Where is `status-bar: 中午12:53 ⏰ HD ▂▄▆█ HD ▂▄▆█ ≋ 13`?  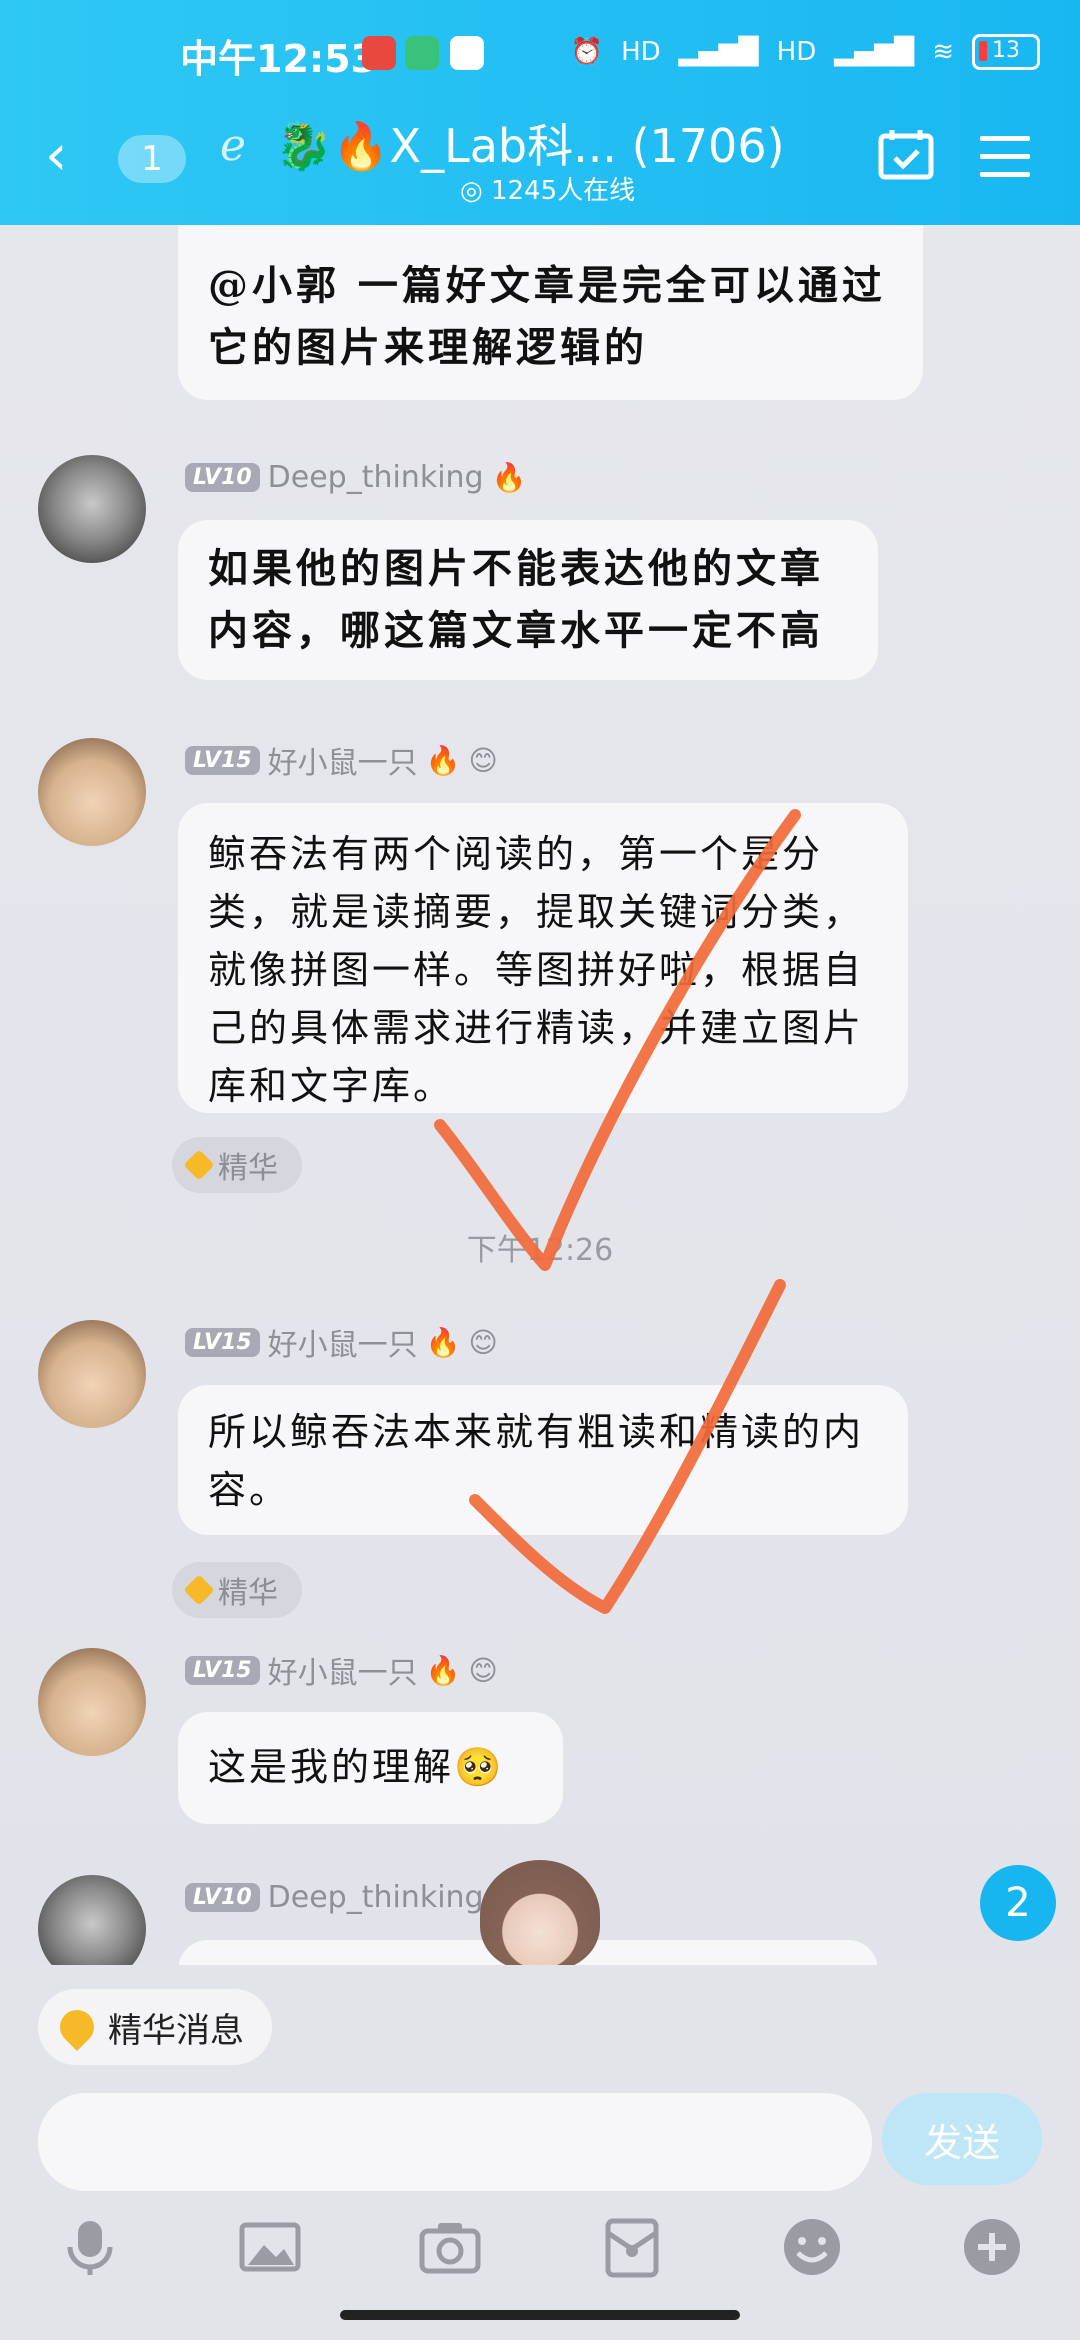
status-bar: 中午12:53 ⏰ HD ▂▄▆█ HD ▂▄▆█ ≋ 13 is located at coordinates (540, 58).